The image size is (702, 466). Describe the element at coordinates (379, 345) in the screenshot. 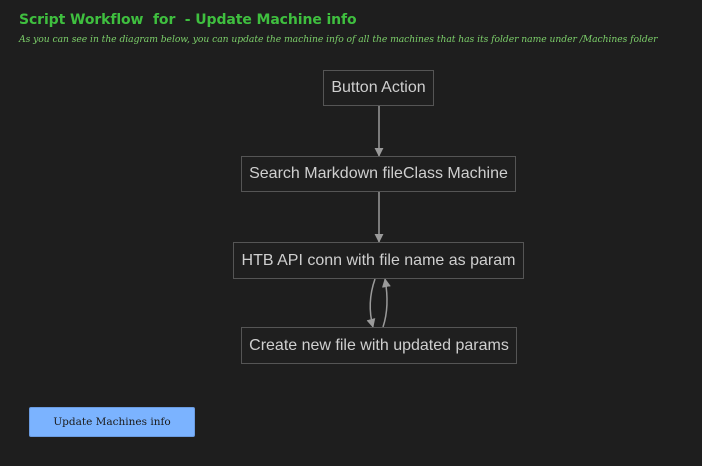

I see `node-create-new-file: Create new file with updated params` at that location.